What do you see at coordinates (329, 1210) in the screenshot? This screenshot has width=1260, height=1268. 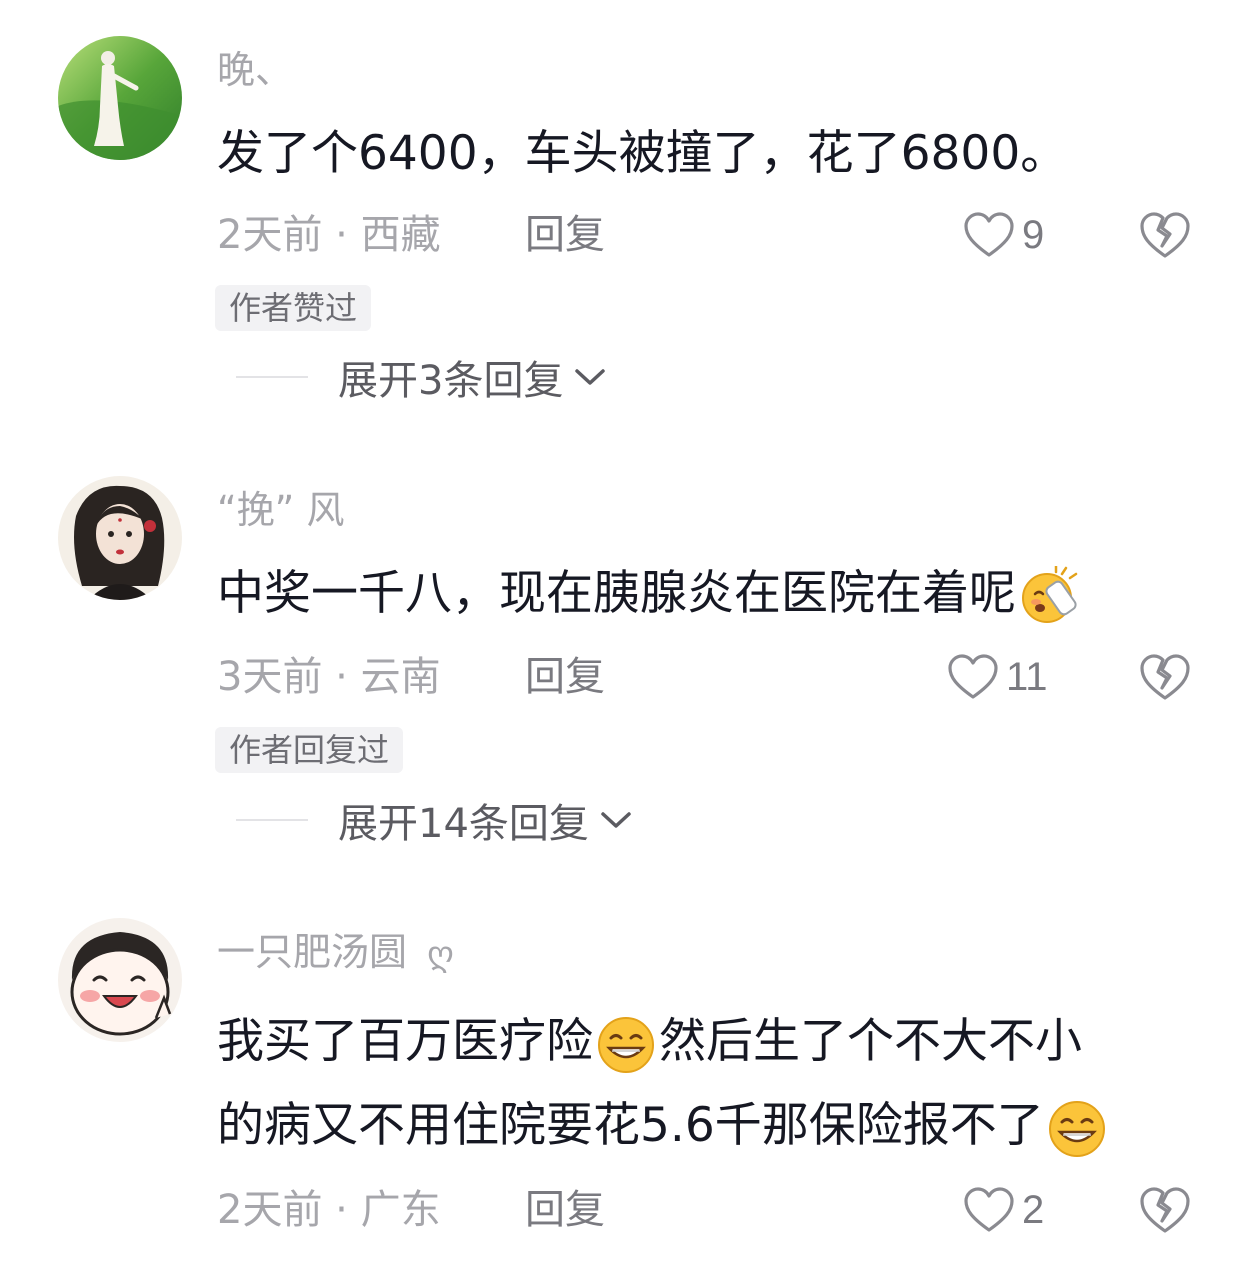 I see `comment-meta: 2天前 · 广东` at bounding box center [329, 1210].